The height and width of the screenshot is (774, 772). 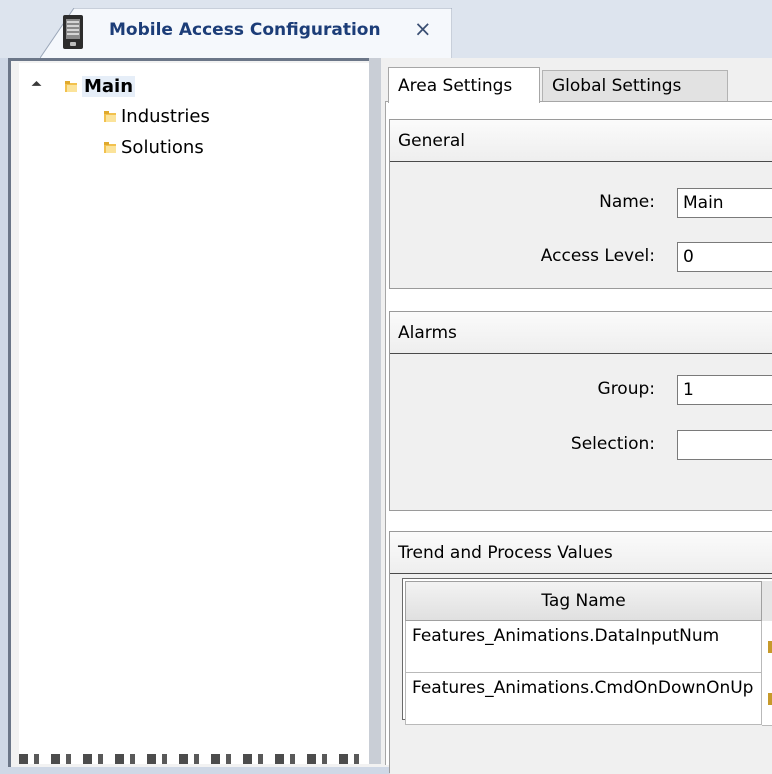 I want to click on tree-item-main: Main, so click(x=119, y=86).